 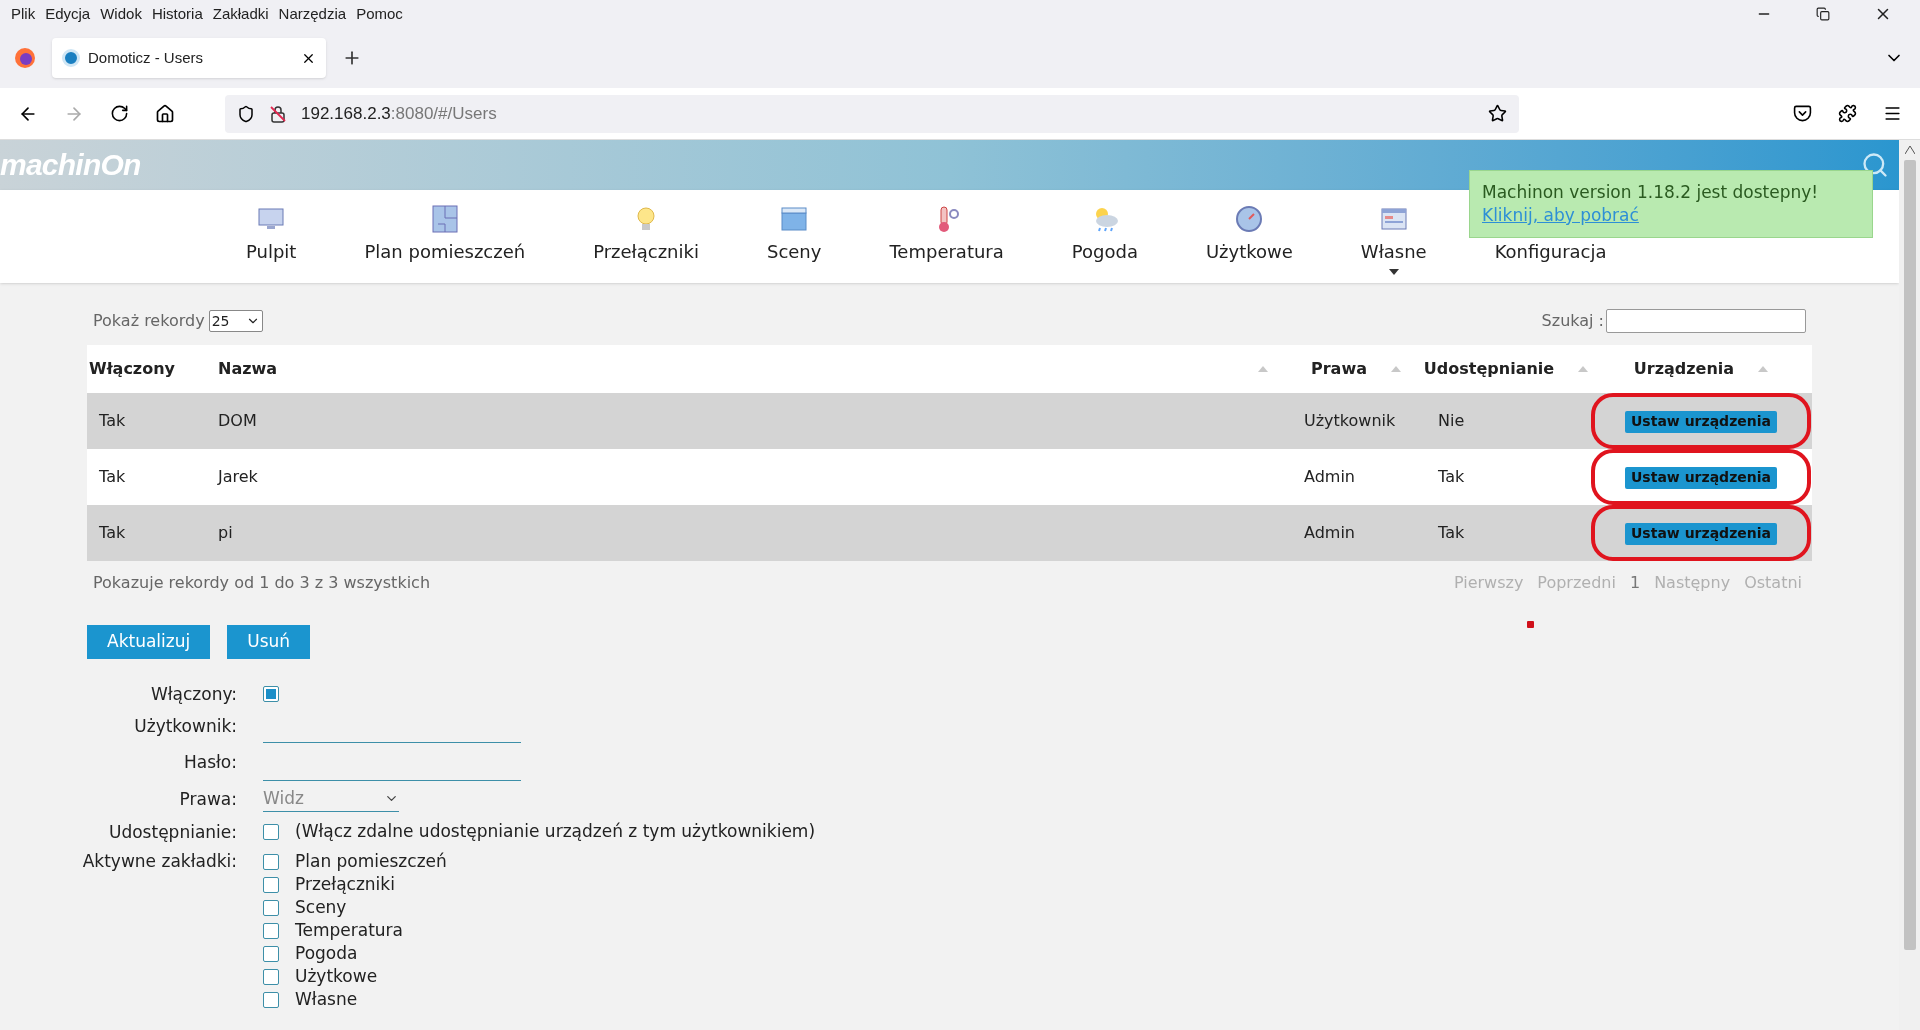 What do you see at coordinates (165, 113) in the screenshot?
I see `home-icon` at bounding box center [165, 113].